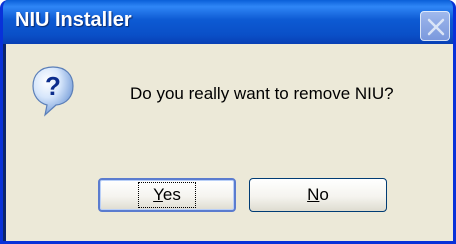 This screenshot has width=456, height=244. What do you see at coordinates (171, 194) in the screenshot?
I see `yes-label-rest: es` at bounding box center [171, 194].